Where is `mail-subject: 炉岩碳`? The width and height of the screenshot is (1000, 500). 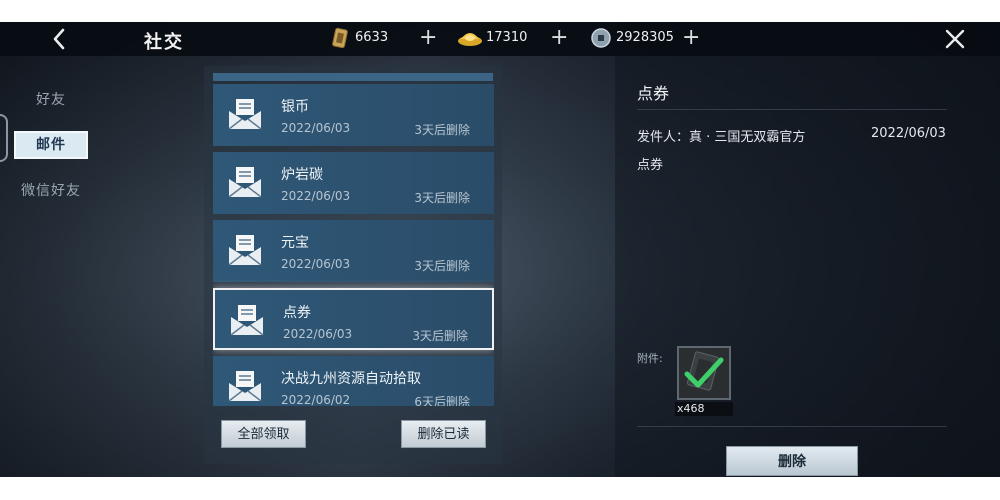 mail-subject: 炉岩碳 is located at coordinates (302, 175).